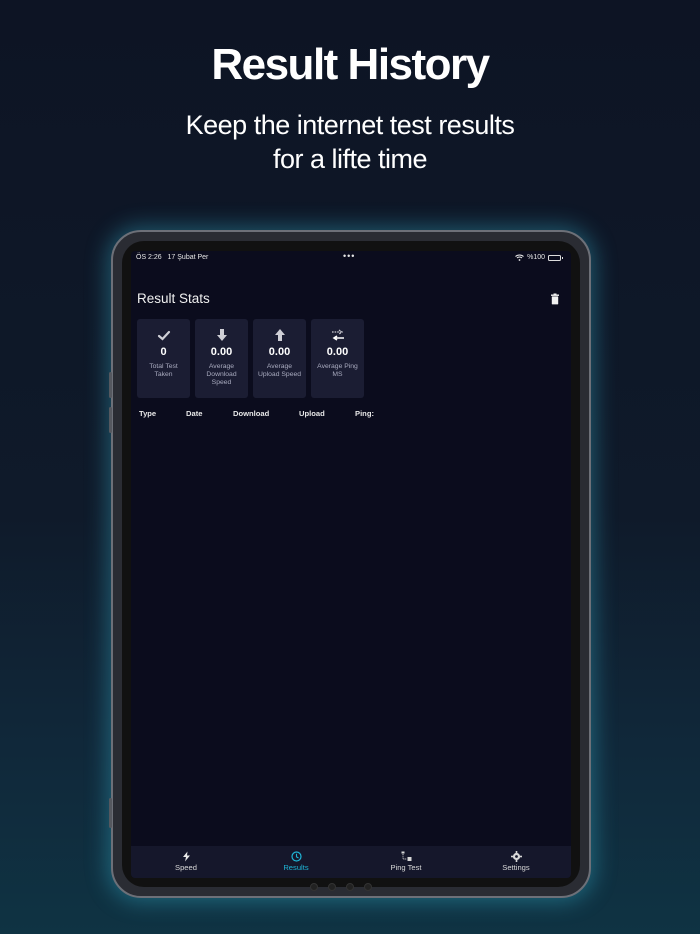  What do you see at coordinates (186, 856) in the screenshot?
I see `bolt-icon` at bounding box center [186, 856].